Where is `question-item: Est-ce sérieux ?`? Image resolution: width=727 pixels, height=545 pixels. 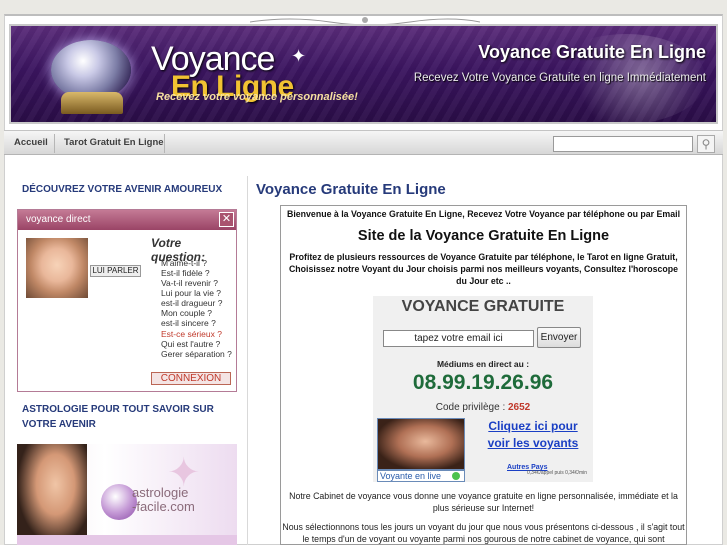
question-item: Est-ce sérieux ? is located at coordinates (191, 334).